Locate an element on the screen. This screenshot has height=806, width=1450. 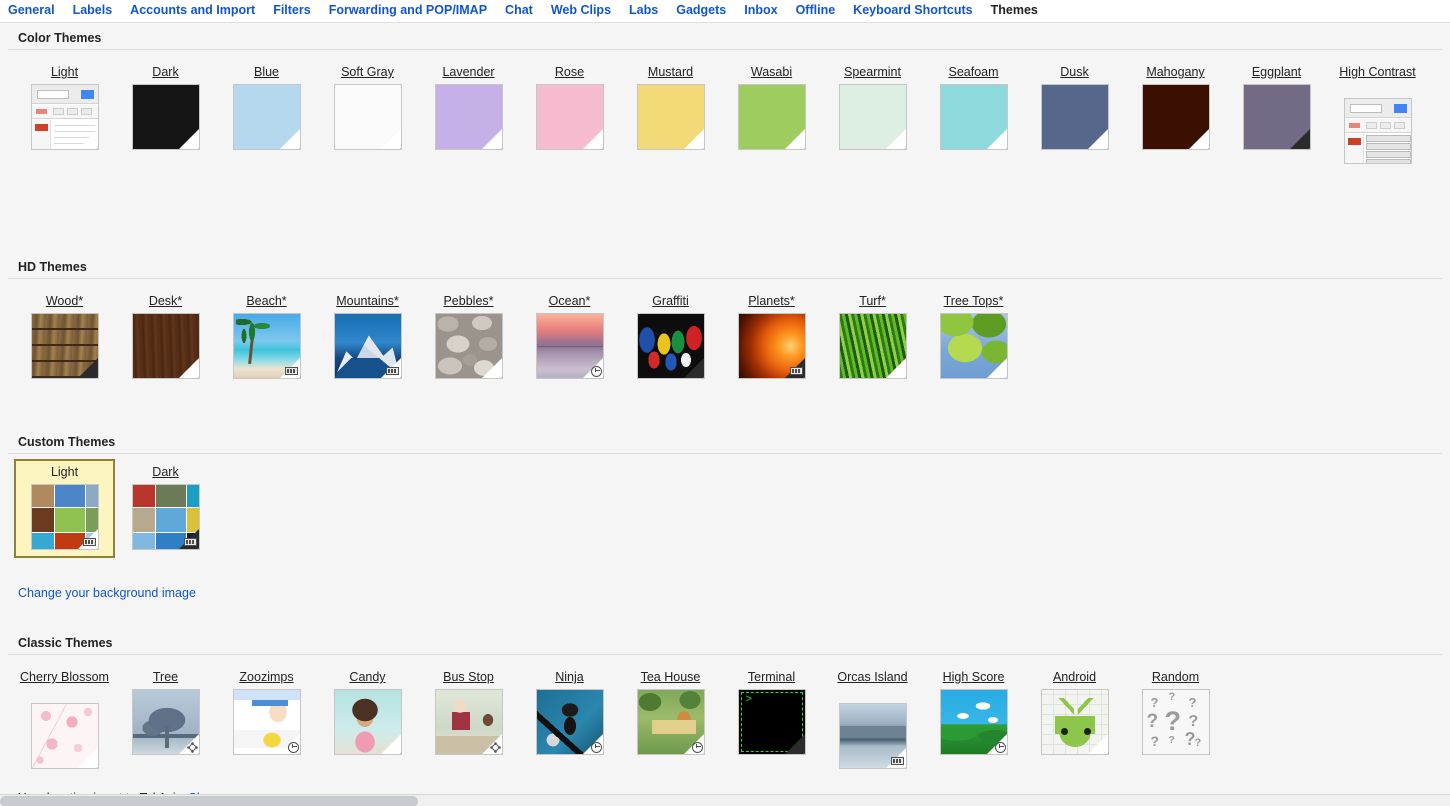
tab-chat: Chat is located at coordinates (519, 11).